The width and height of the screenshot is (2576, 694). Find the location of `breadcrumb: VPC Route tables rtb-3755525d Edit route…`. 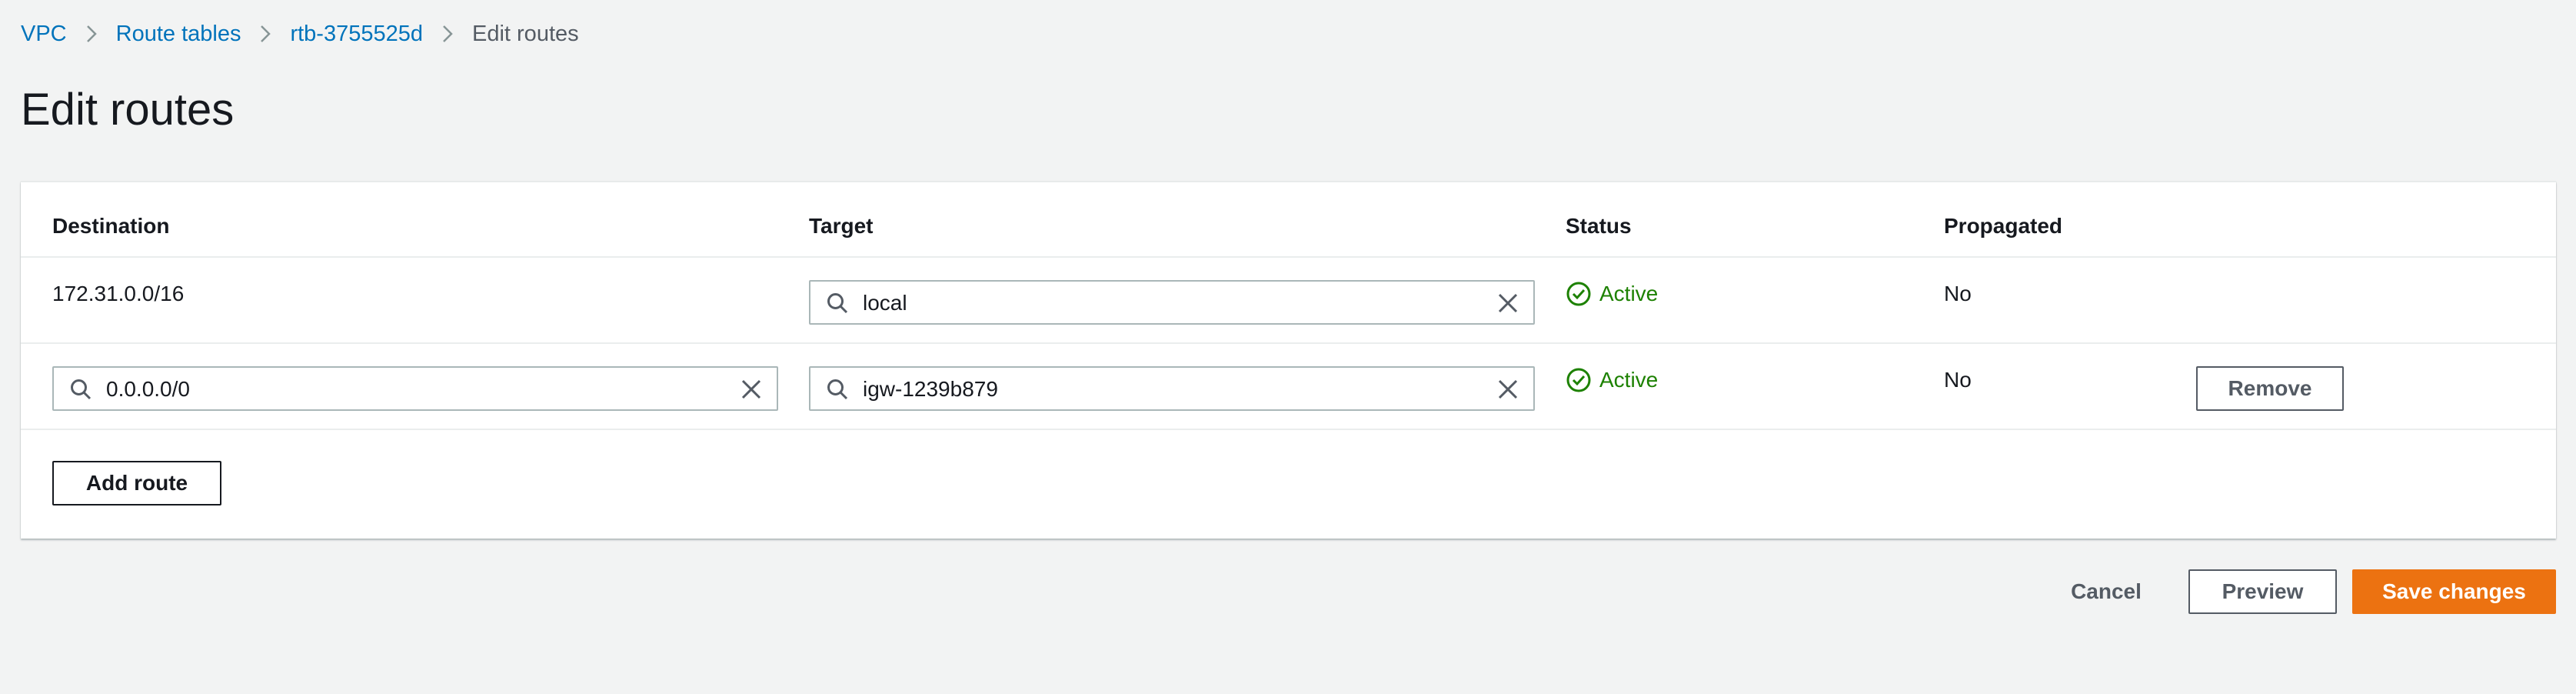

breadcrumb: VPC Route tables rtb-3755525d Edit route… is located at coordinates (300, 34).